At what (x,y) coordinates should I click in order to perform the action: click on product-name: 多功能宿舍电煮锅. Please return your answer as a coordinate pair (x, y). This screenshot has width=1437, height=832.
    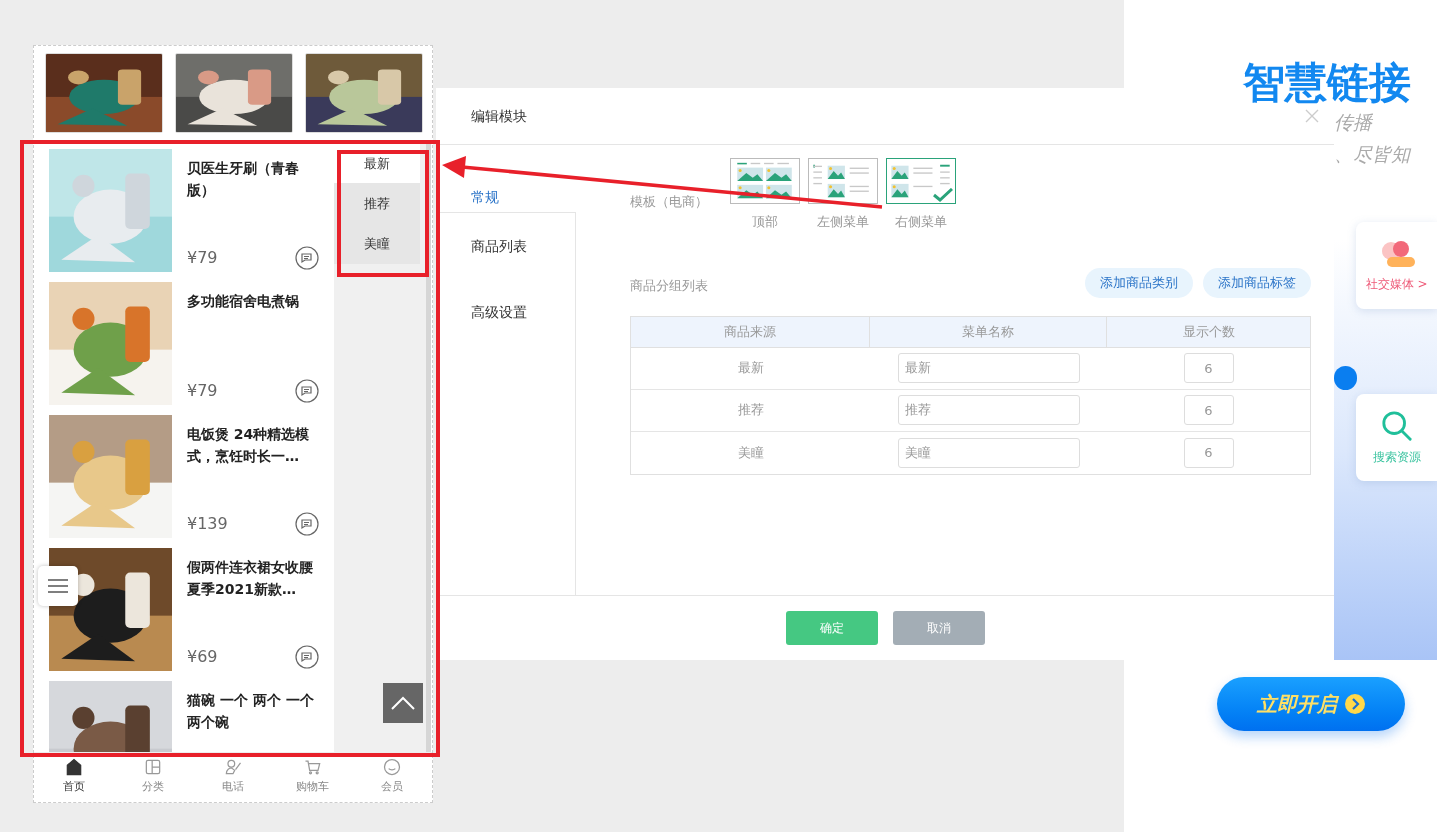
    Looking at the image, I should click on (243, 301).